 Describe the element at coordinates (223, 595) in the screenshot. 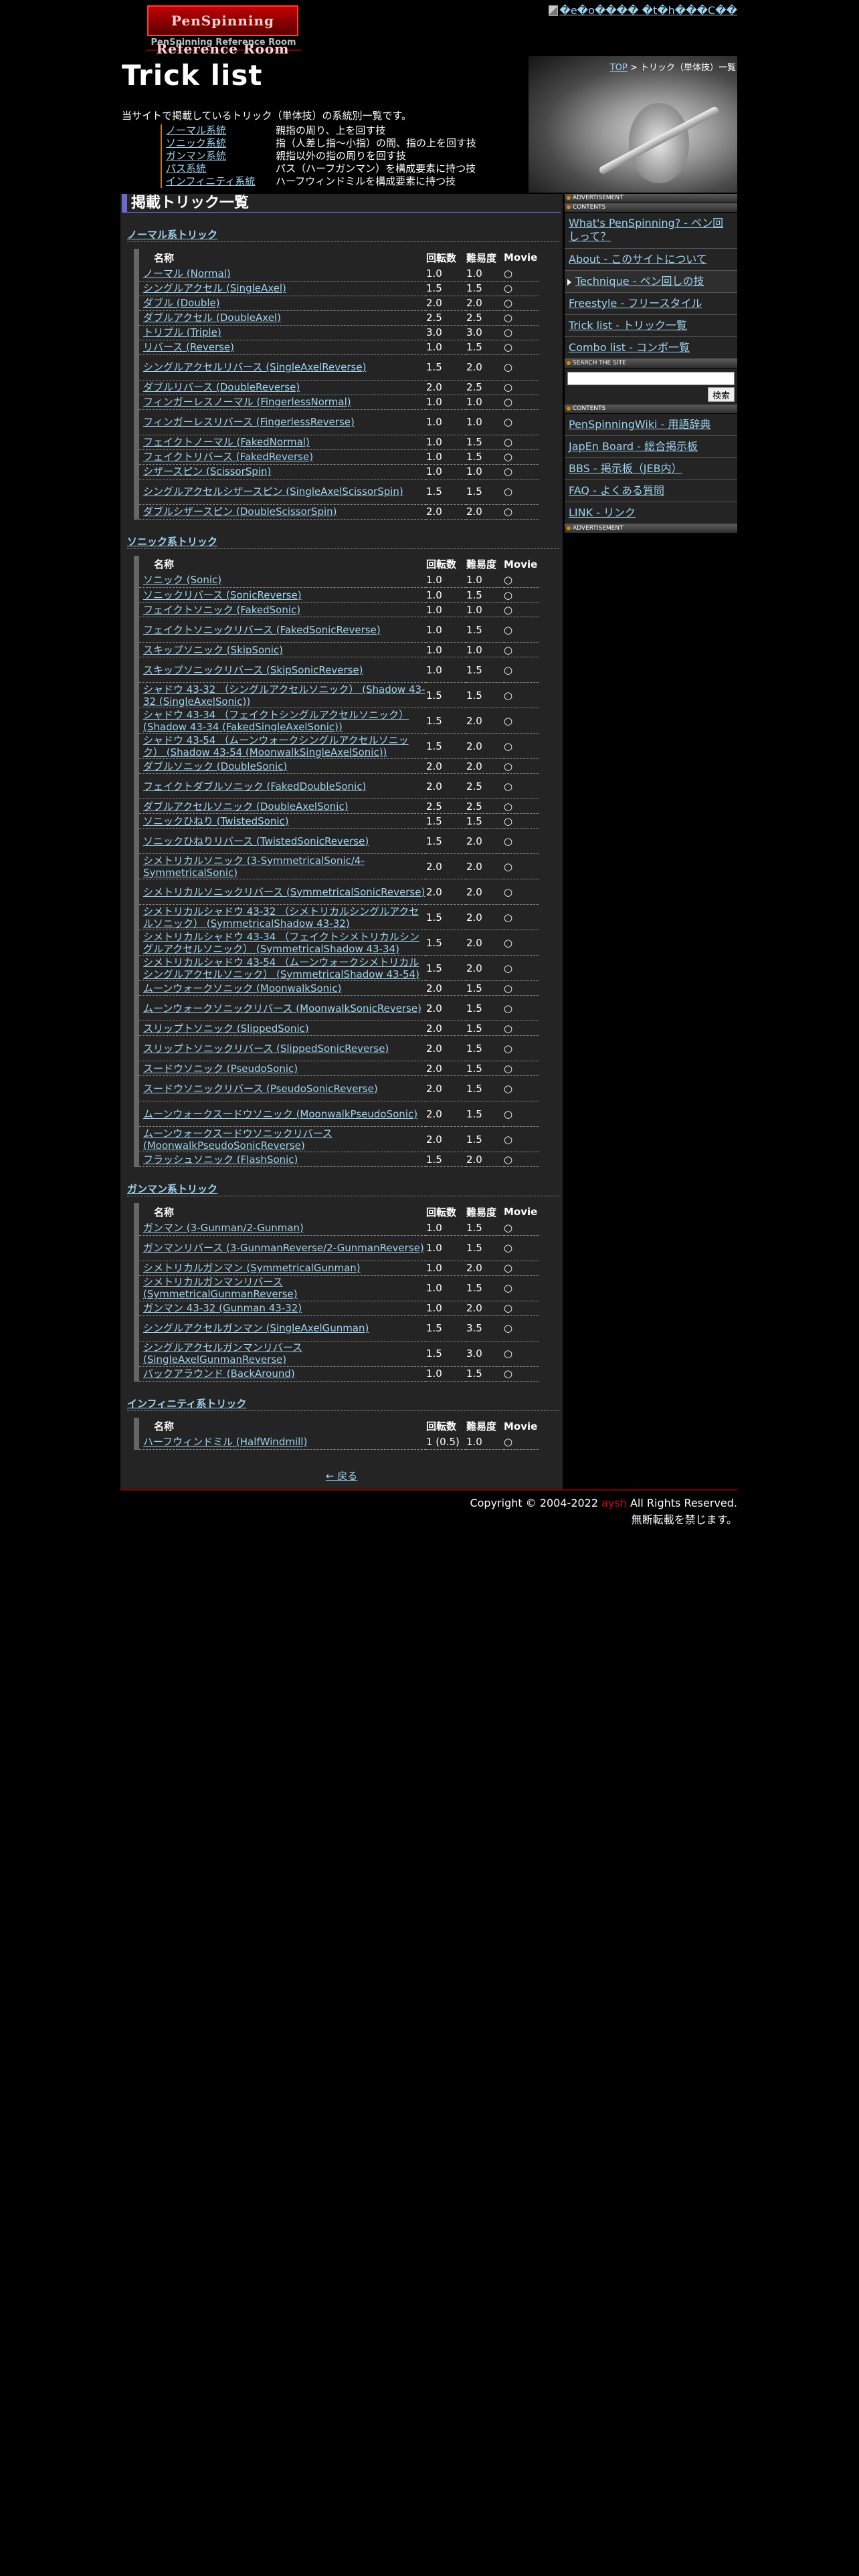

I see `trick-link: ソニックリバース (SonicReverse)` at that location.